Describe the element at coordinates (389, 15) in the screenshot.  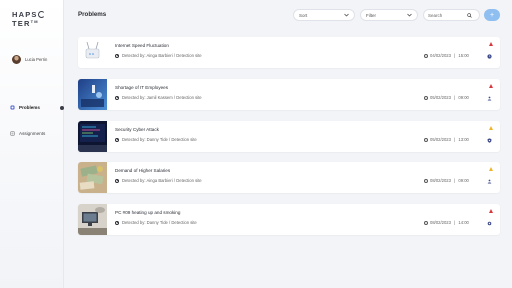
I see `filter-select: Filter` at that location.